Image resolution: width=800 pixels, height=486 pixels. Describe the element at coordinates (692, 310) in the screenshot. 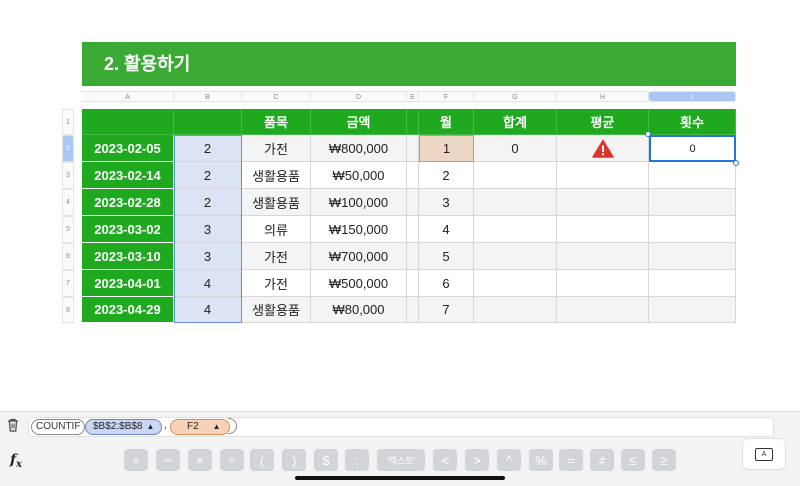

I see `cell-count-row8` at that location.